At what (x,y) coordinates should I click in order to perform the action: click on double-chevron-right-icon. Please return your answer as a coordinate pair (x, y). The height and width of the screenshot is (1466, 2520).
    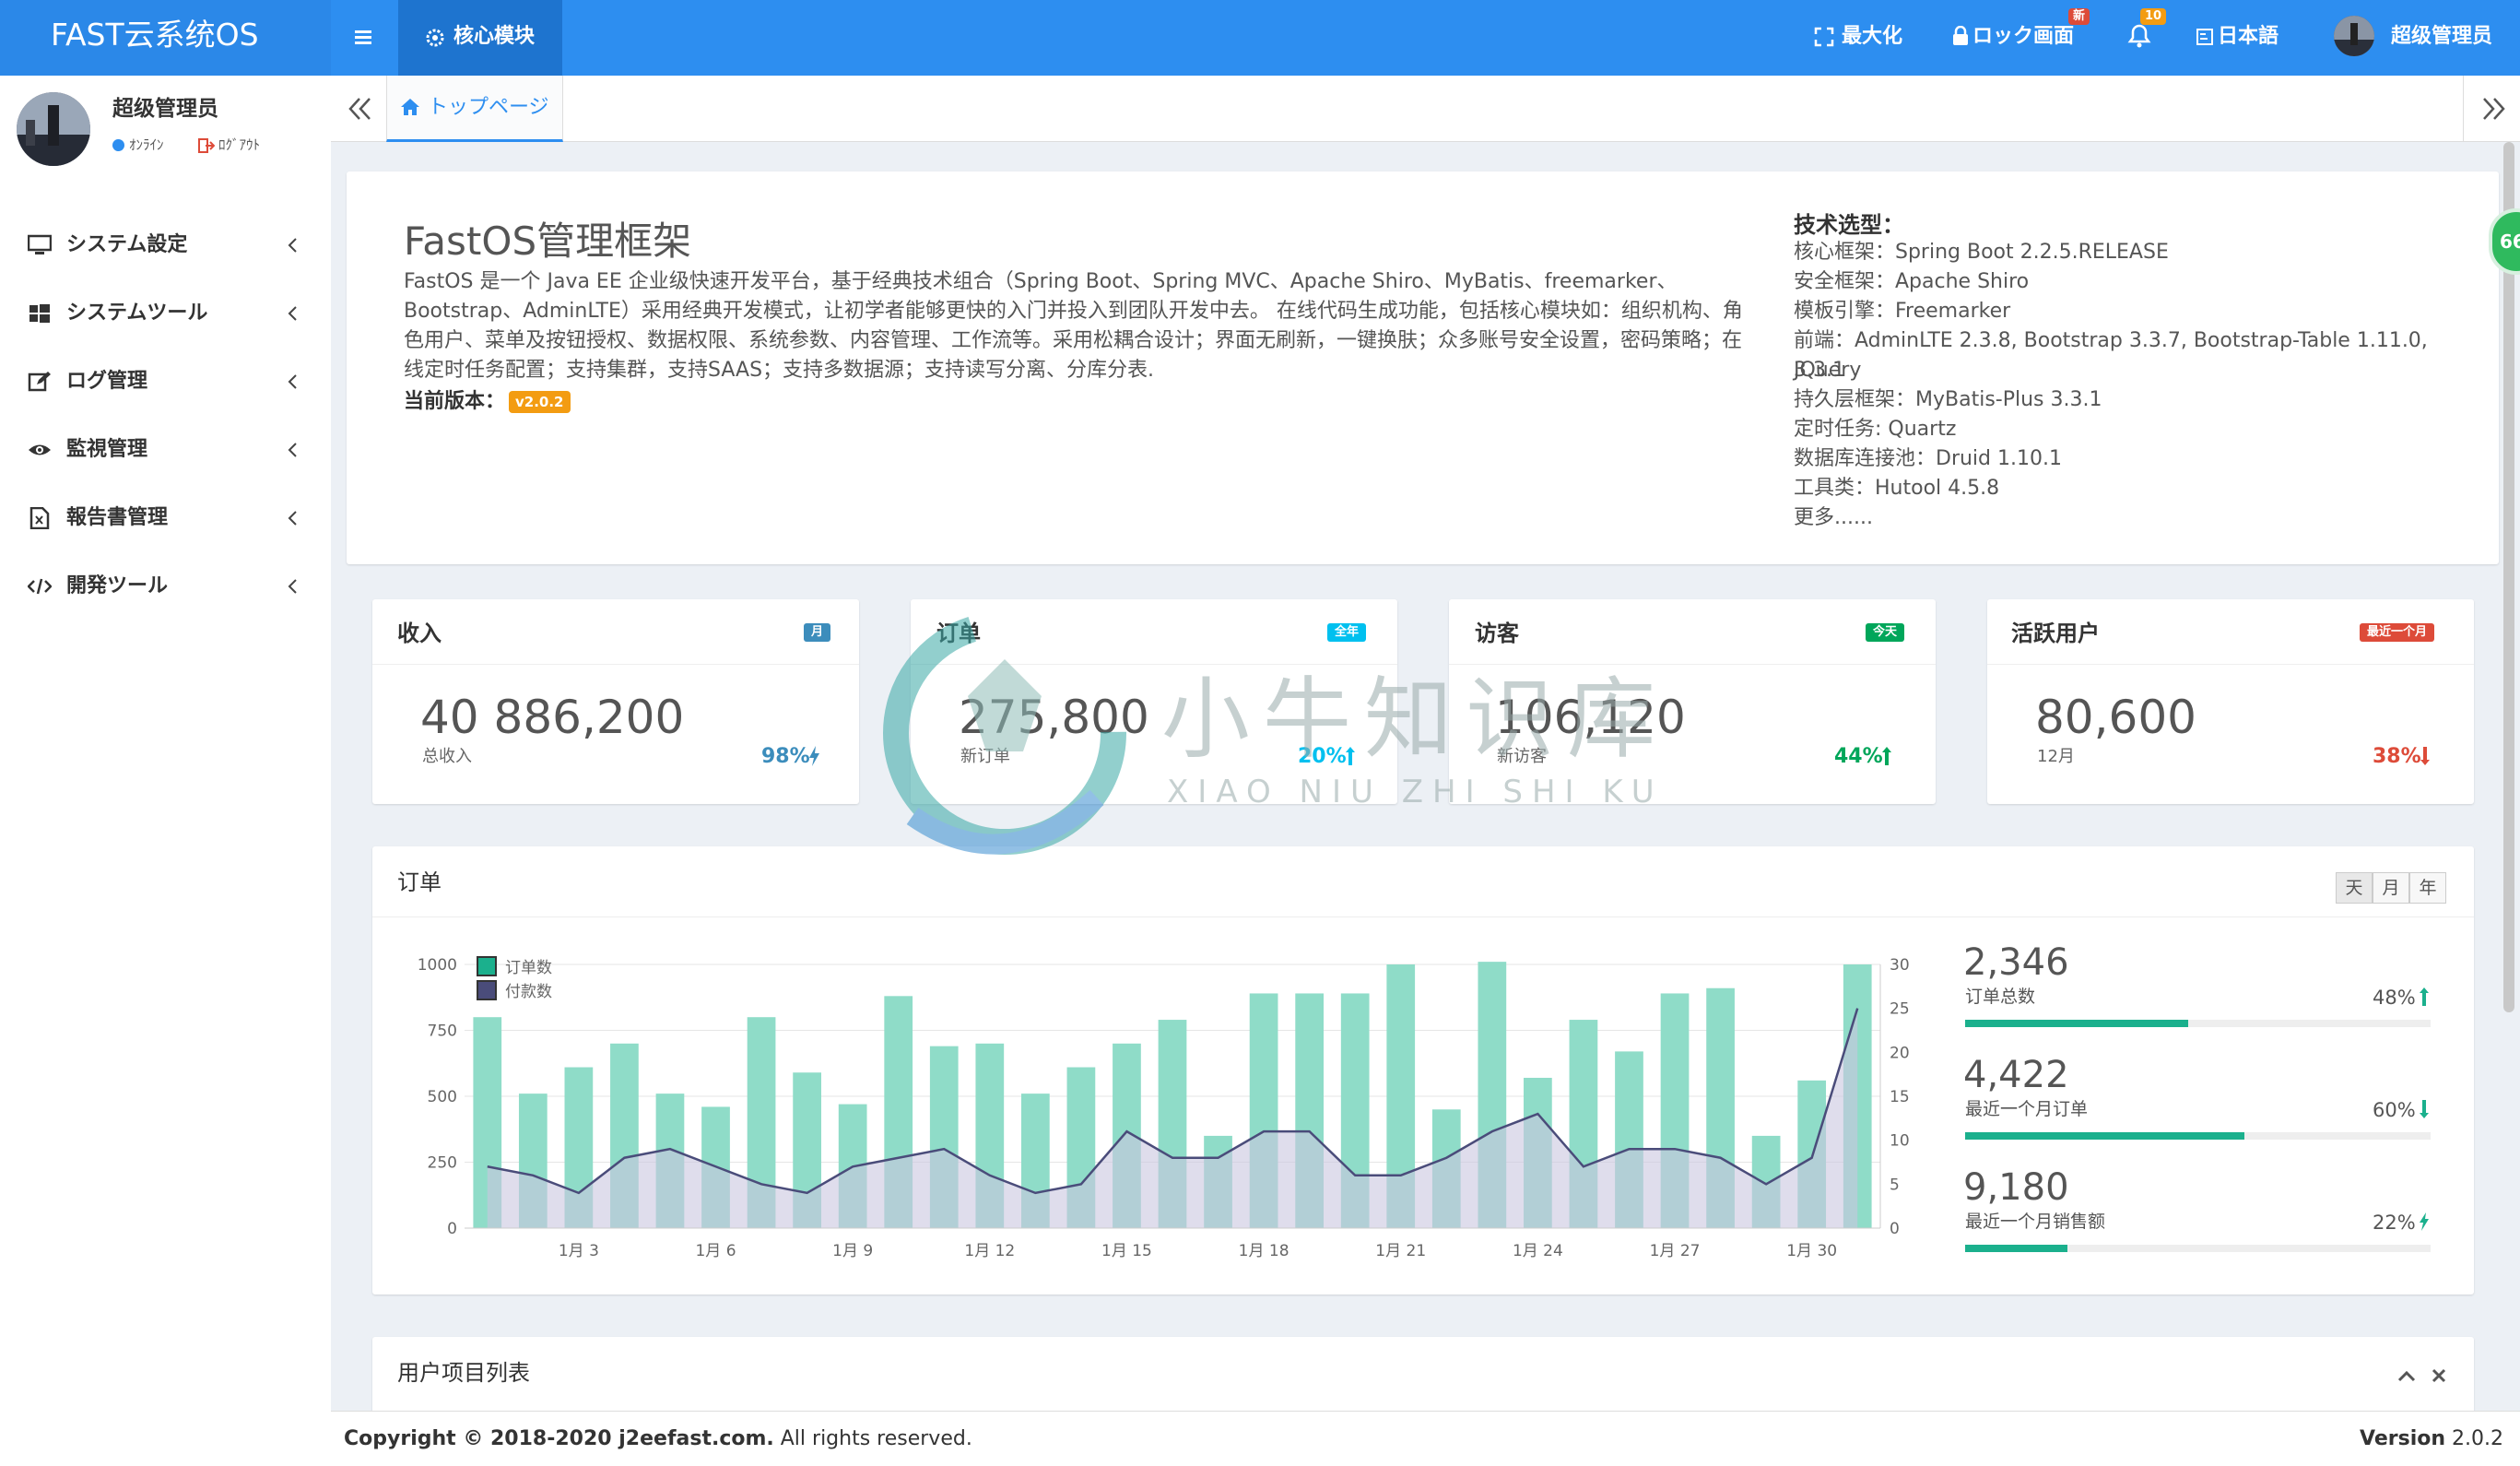
    Looking at the image, I should click on (2494, 109).